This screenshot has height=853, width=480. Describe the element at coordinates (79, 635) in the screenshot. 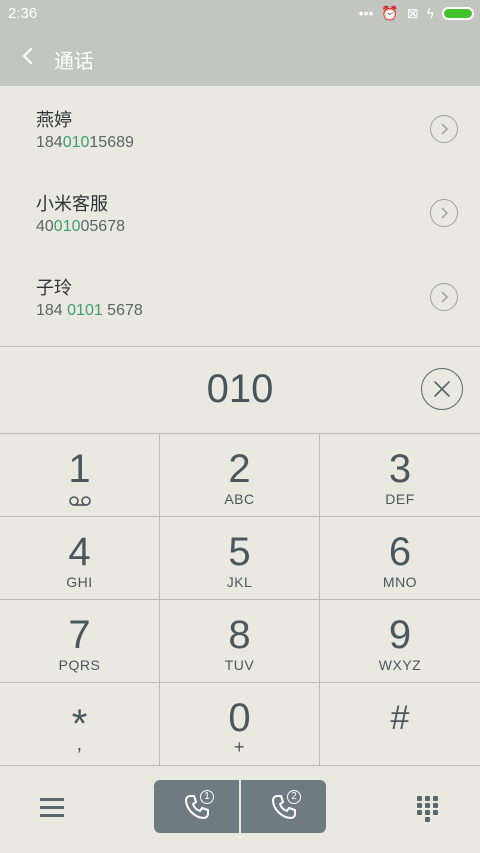

I see `key-digit: 7` at that location.